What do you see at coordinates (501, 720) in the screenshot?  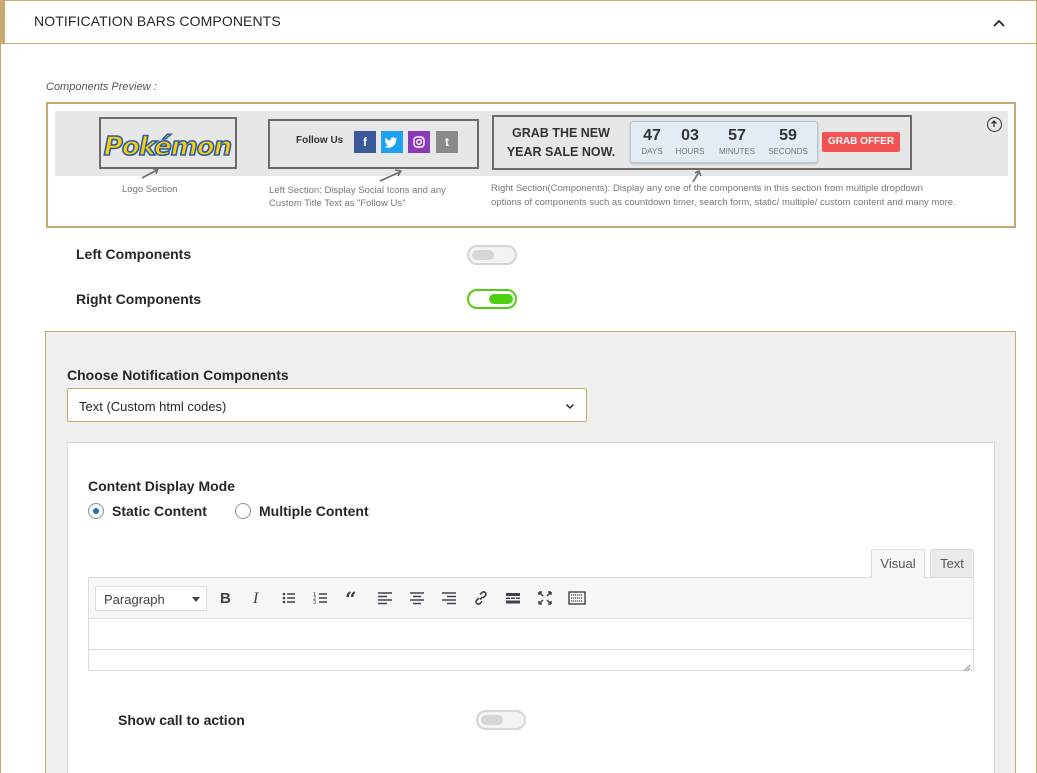 I see `call-to-action-toggle` at bounding box center [501, 720].